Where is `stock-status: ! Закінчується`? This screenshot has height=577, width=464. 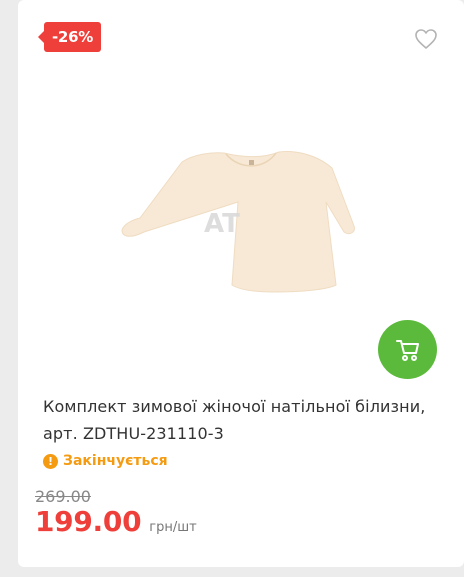
stock-status: ! Закінчується is located at coordinates (105, 461).